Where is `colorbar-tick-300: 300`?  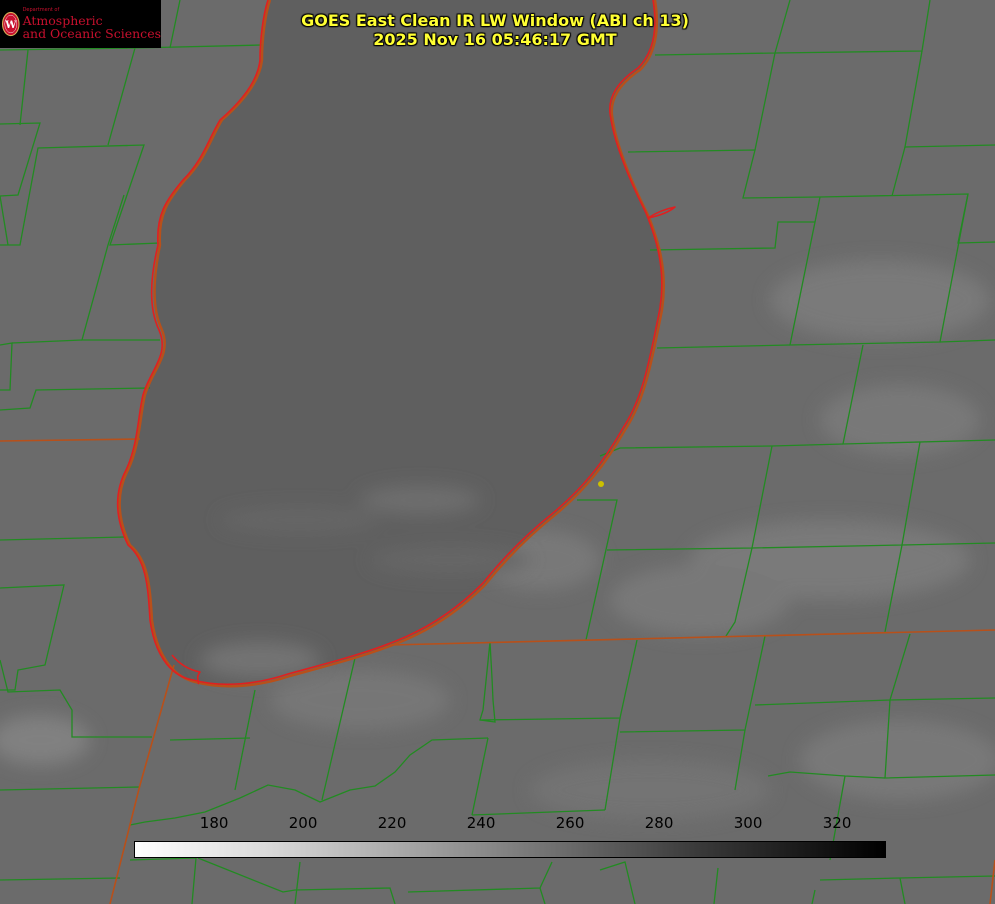
colorbar-tick-300: 300 is located at coordinates (748, 823).